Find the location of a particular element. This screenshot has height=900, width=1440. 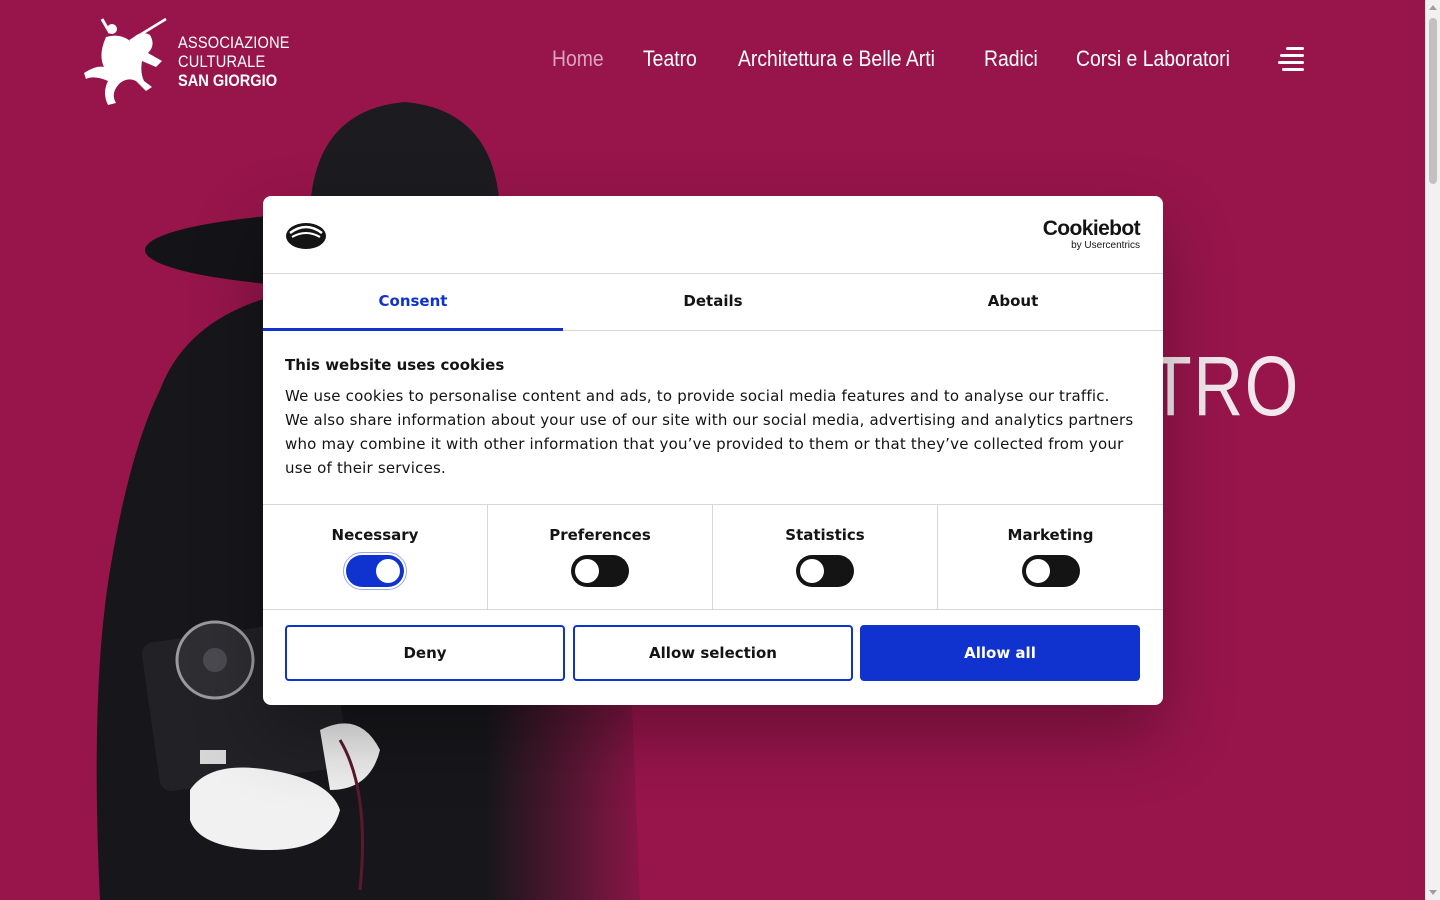

toggle-label: Statistics is located at coordinates (825, 535).